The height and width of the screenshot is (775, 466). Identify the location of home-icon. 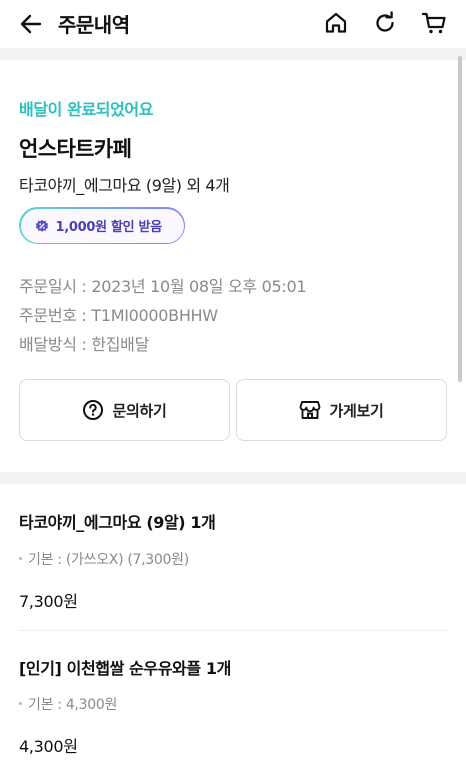
(336, 22).